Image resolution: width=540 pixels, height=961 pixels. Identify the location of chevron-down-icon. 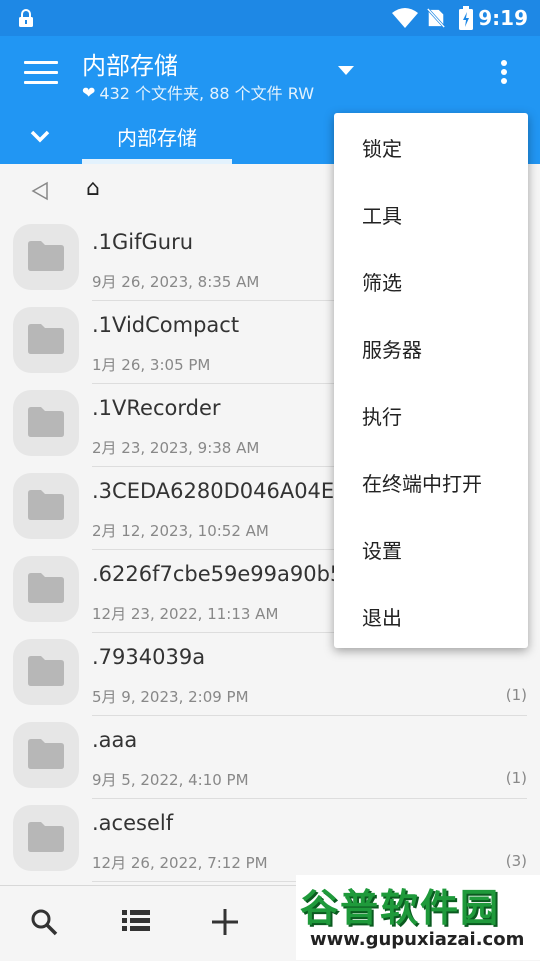
(40, 136).